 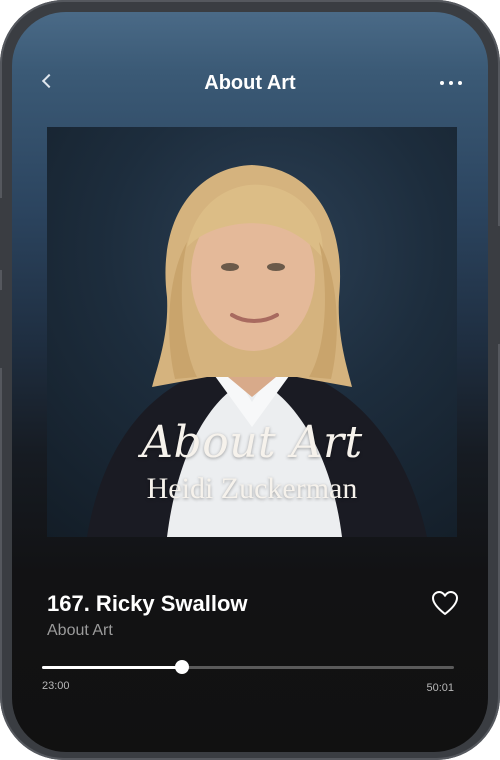 What do you see at coordinates (451, 83) in the screenshot?
I see `more-button` at bounding box center [451, 83].